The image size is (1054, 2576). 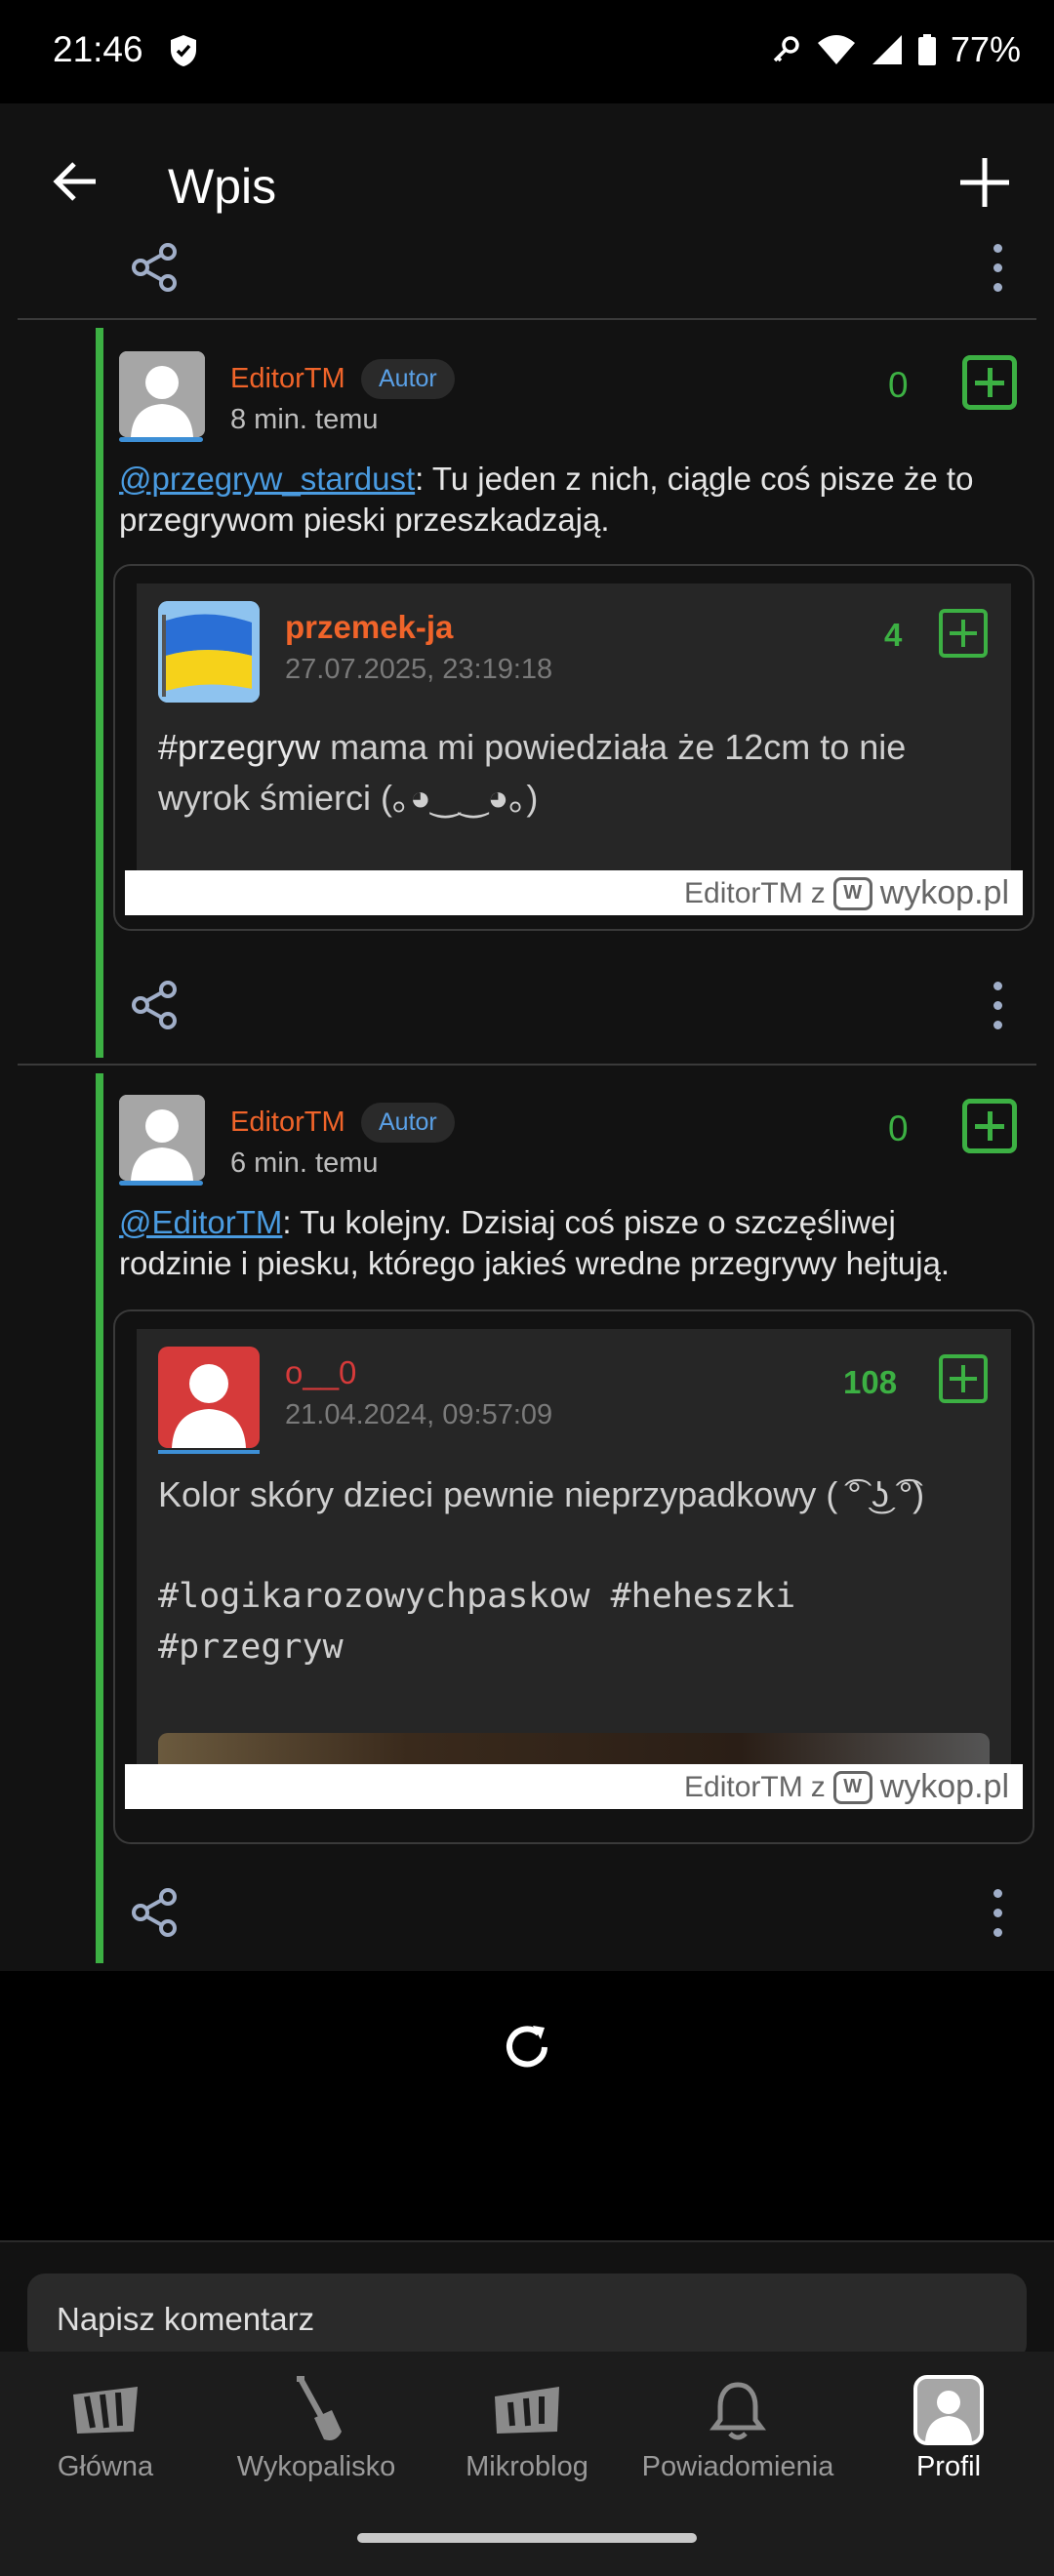 What do you see at coordinates (419, 669) in the screenshot?
I see `embedded-date: 27.07.2025, 23:19:18` at bounding box center [419, 669].